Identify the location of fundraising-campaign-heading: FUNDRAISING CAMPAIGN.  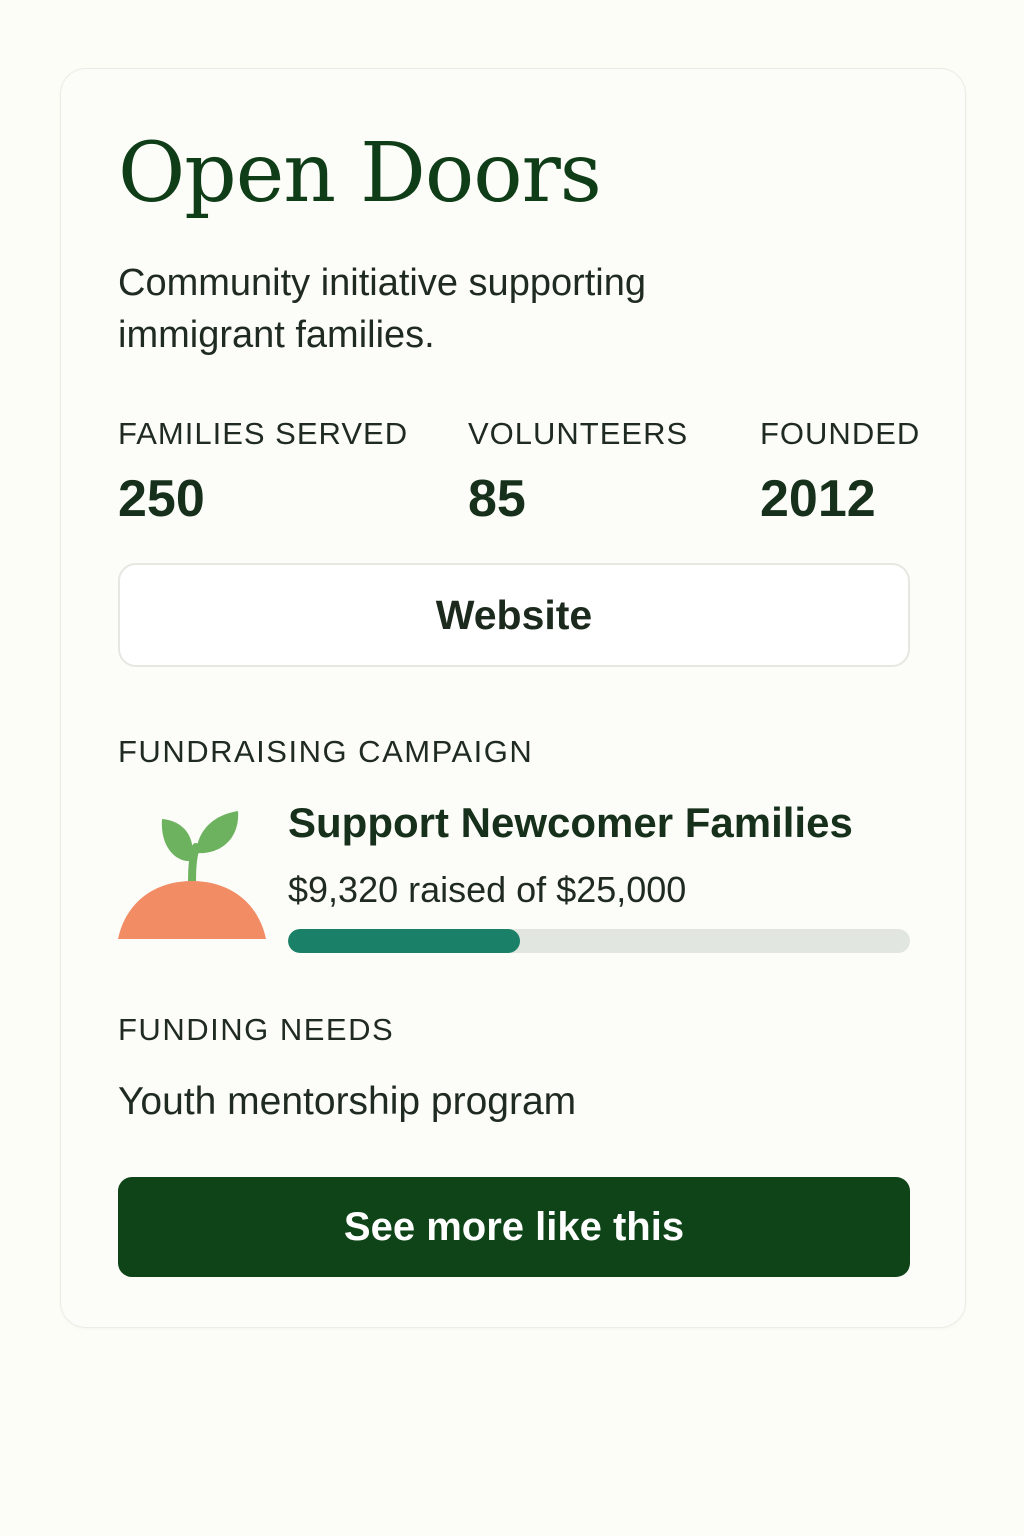
(326, 751).